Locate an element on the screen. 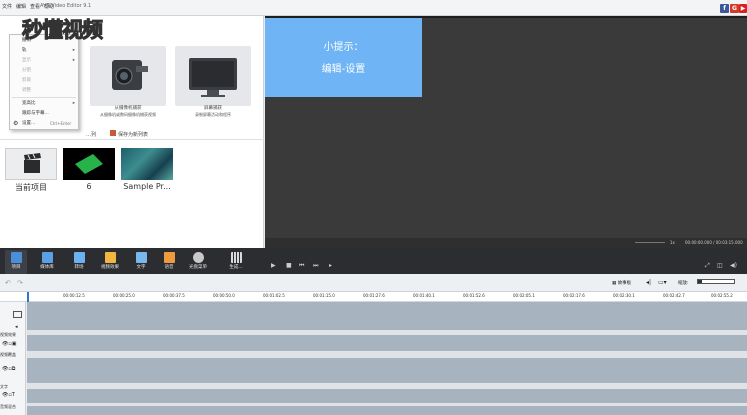 The width and height of the screenshot is (747, 415). storyboard-toggle: ▦ 故事板 is located at coordinates (621, 283).